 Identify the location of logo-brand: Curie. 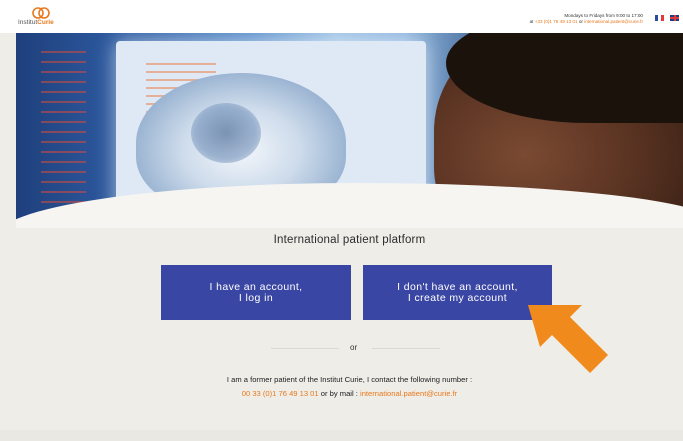
(45, 22).